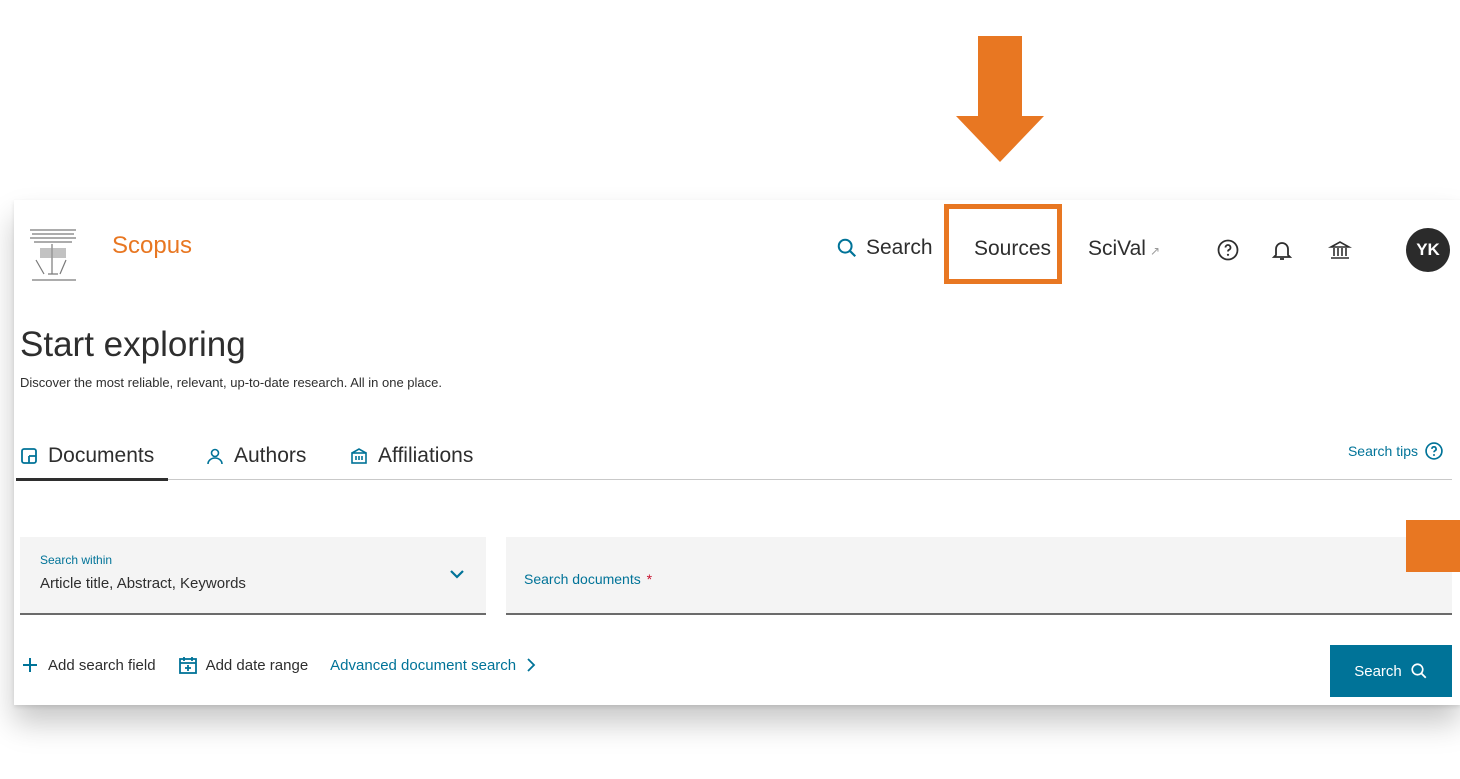 The height and width of the screenshot is (779, 1460). I want to click on tab-label: Documents, so click(101, 455).